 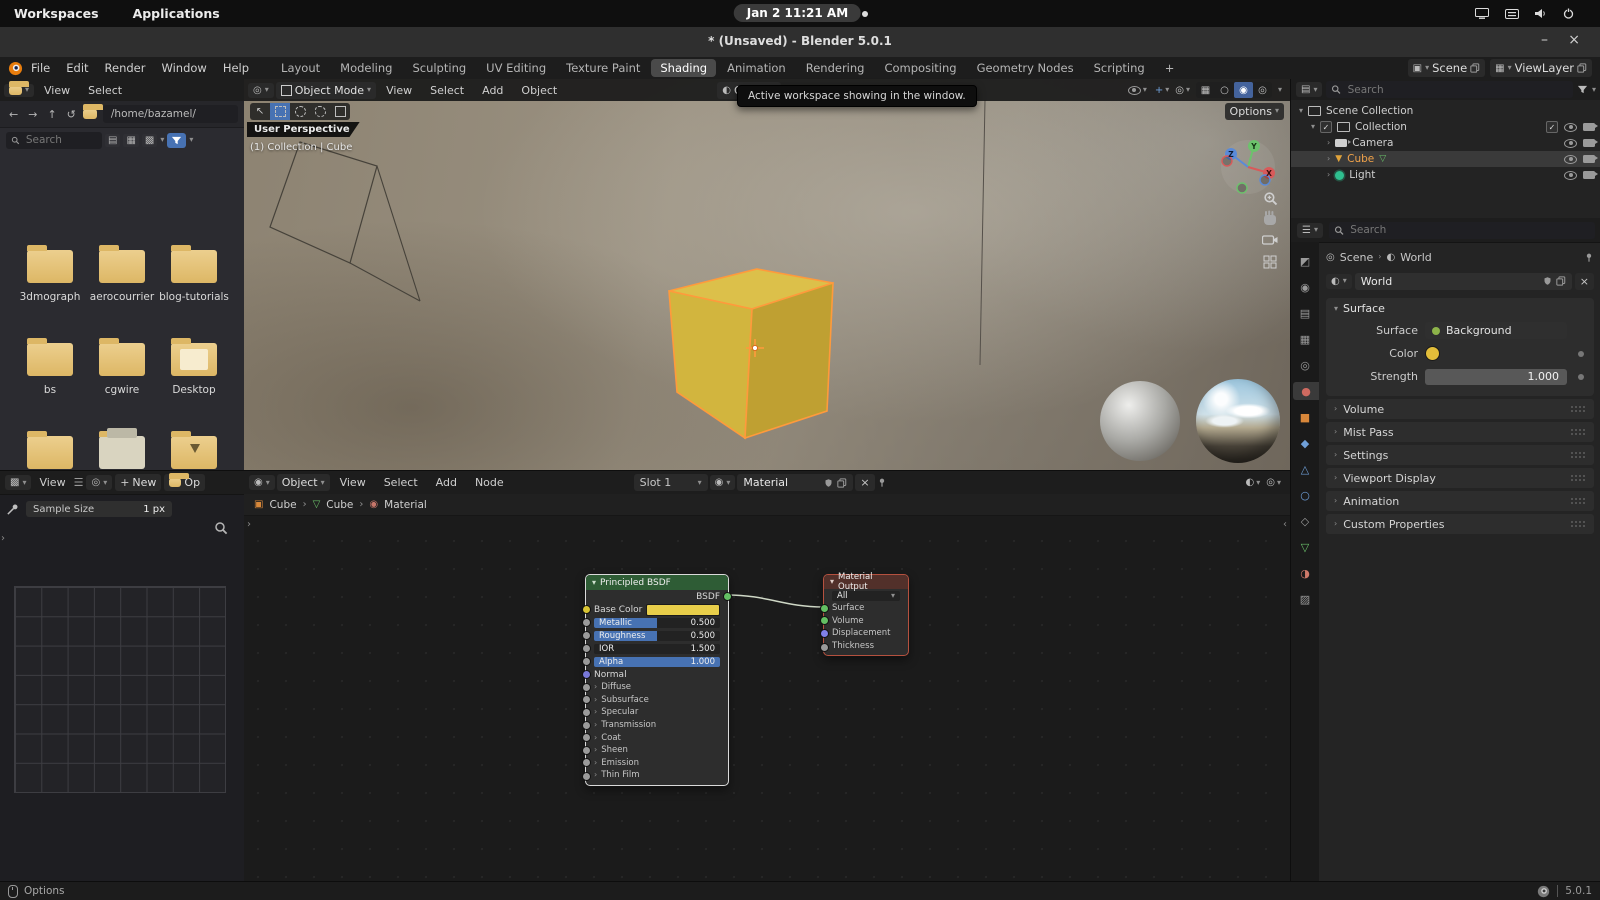 What do you see at coordinates (99, 482) in the screenshot?
I see `image-browse-button: ◎ ▾` at bounding box center [99, 482].